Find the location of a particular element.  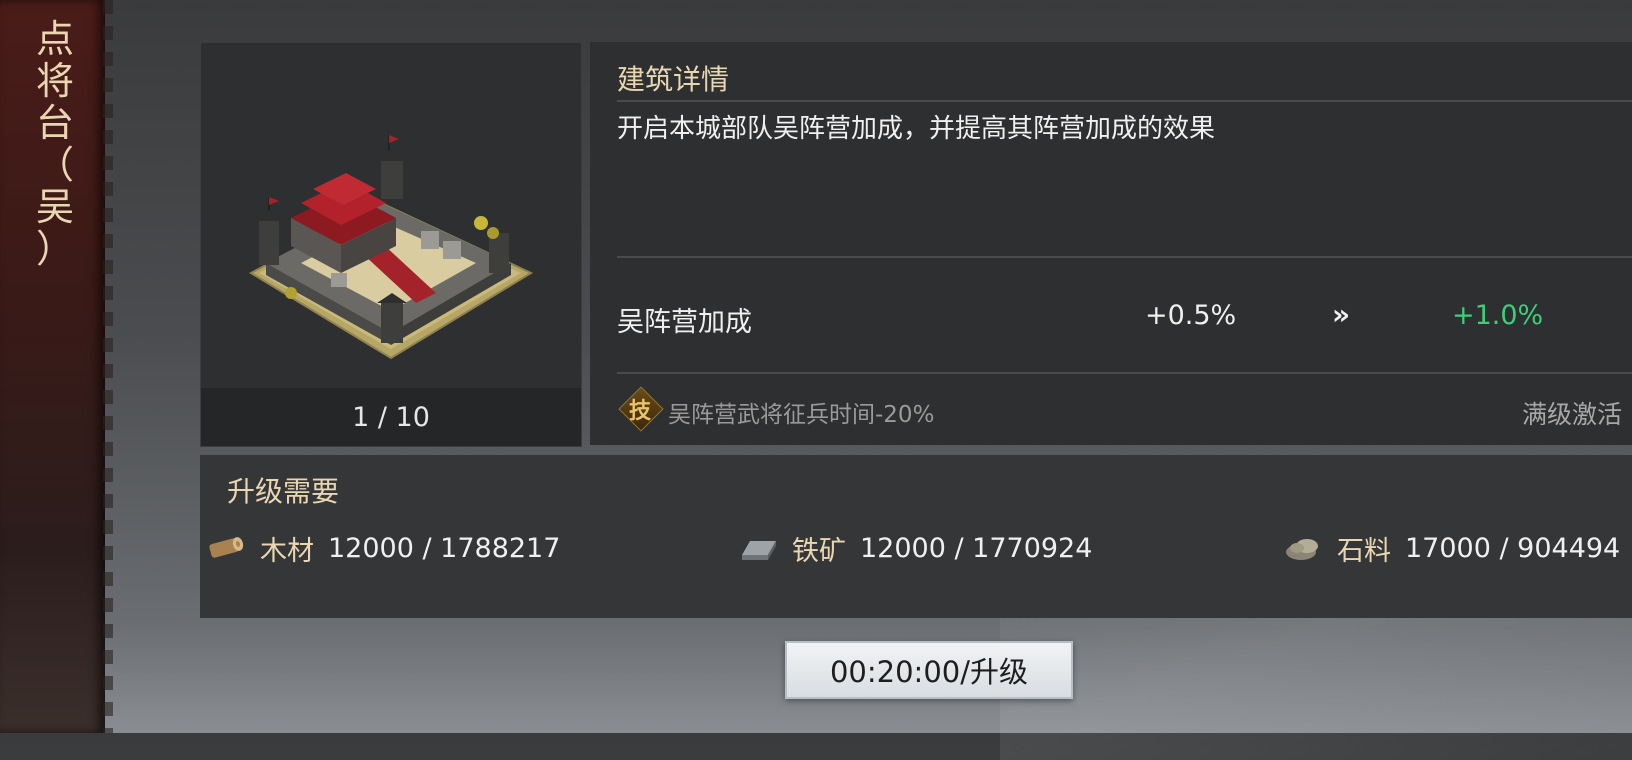

resource-name: 石料 is located at coordinates (1364, 551).